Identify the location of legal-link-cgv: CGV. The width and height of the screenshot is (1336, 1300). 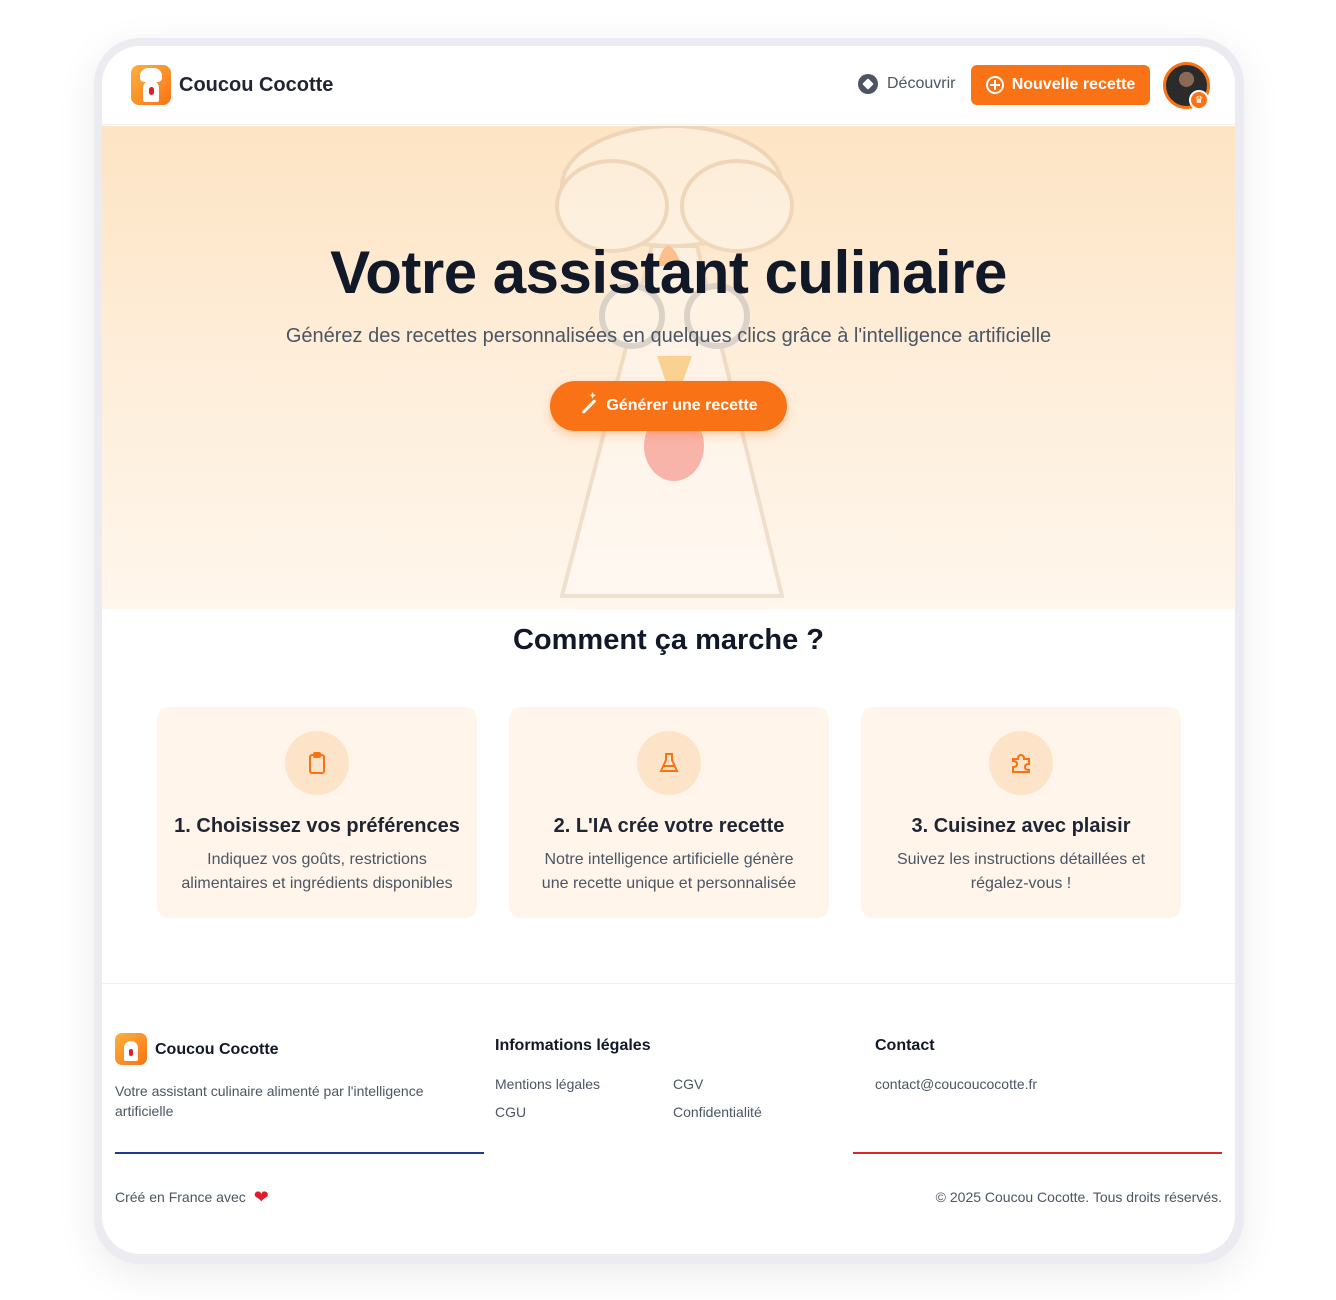
(688, 1084).